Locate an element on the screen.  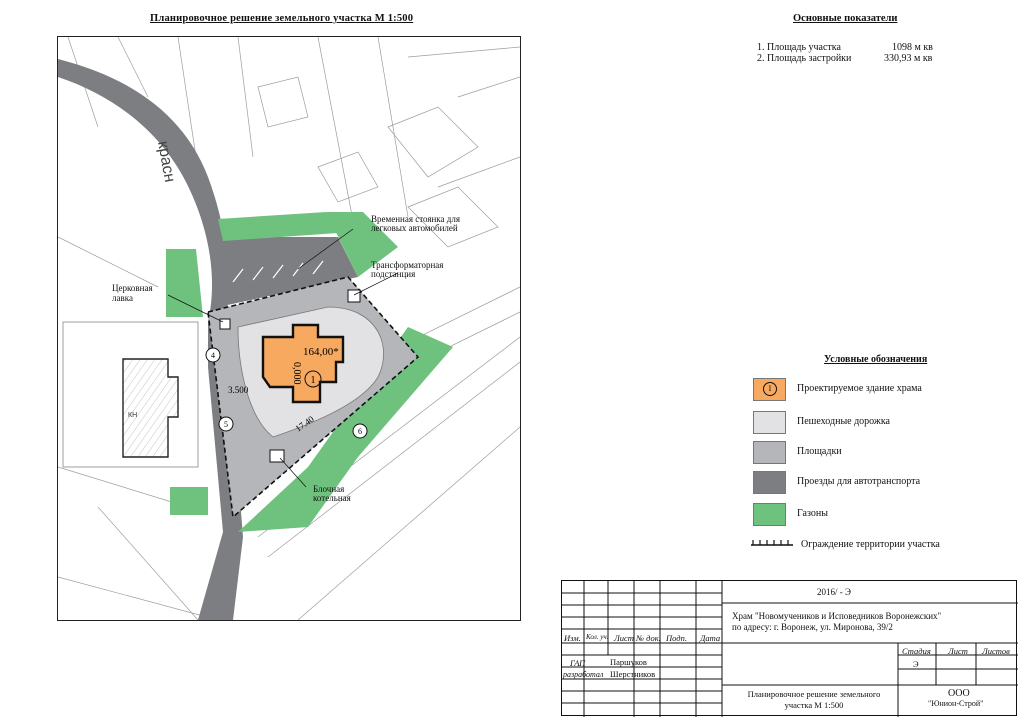
legend-swatch-roads is located at coordinates (769, 482).